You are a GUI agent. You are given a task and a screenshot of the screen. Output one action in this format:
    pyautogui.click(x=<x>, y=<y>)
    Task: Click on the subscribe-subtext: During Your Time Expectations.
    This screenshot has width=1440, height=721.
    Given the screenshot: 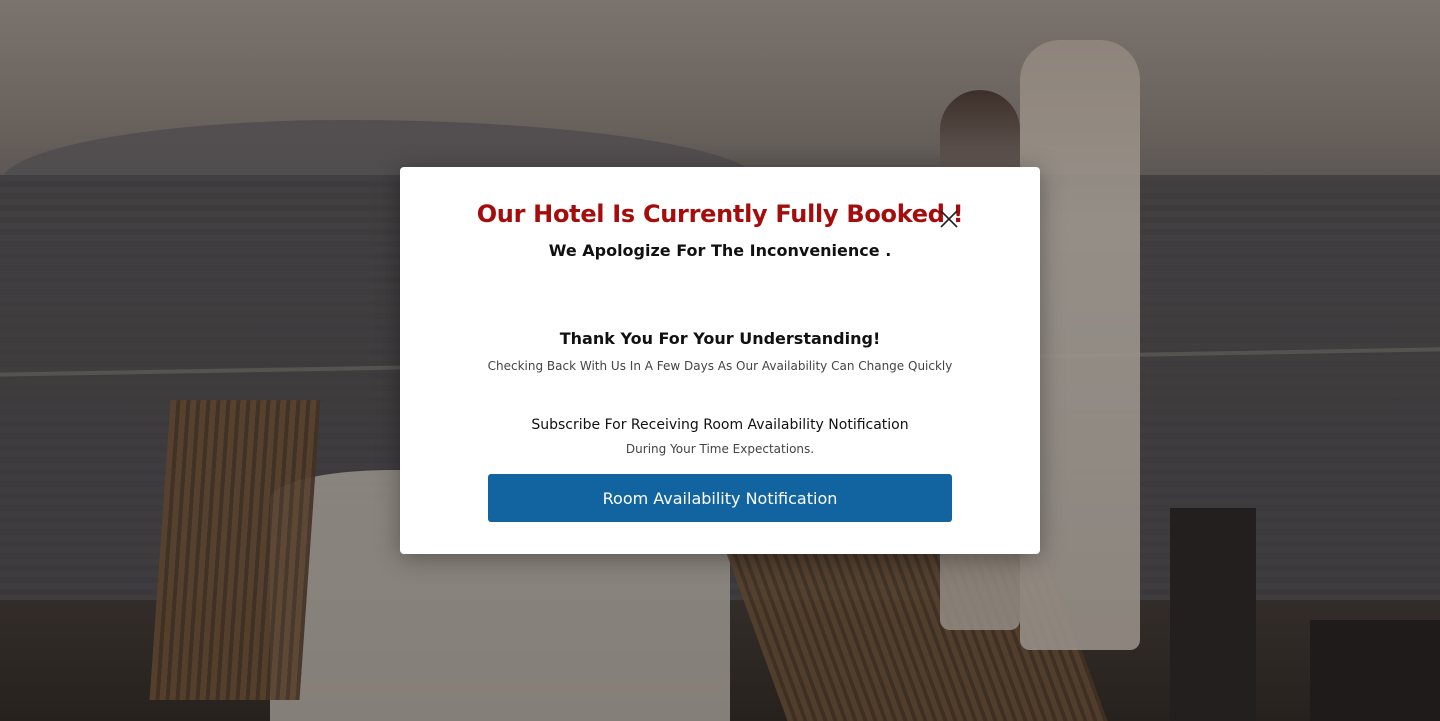 What is the action you would take?
    pyautogui.click(x=720, y=449)
    